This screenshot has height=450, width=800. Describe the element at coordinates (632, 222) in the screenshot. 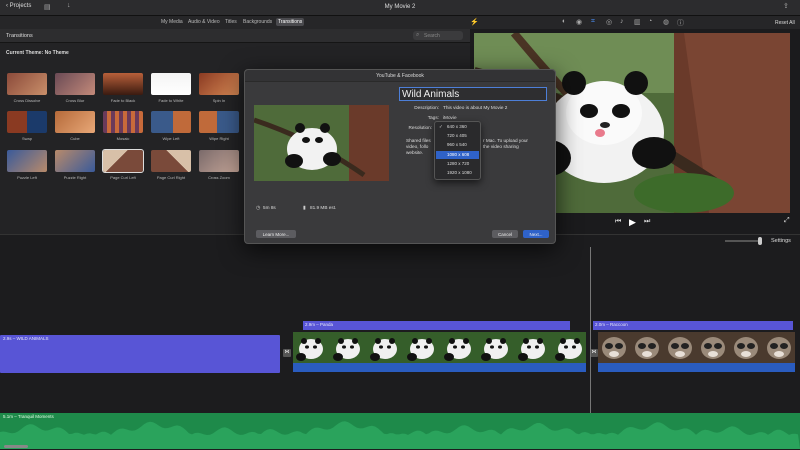

I see `play-icon: ▶` at that location.